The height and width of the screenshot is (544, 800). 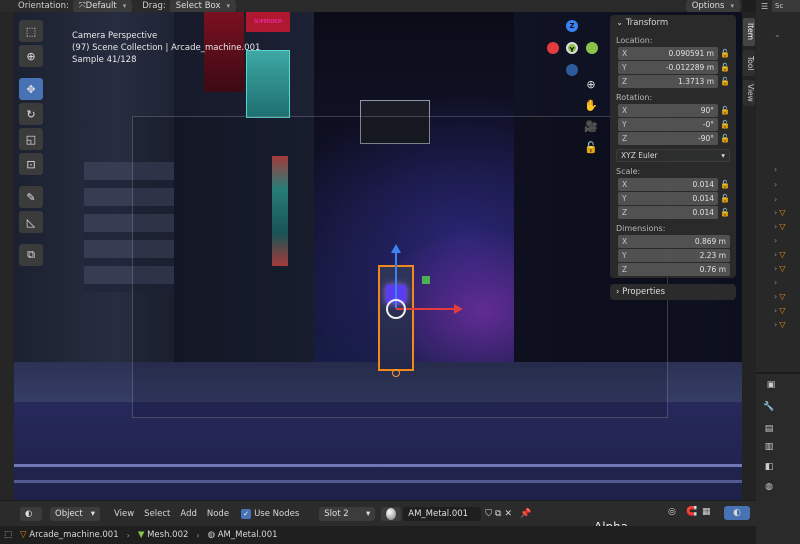 I want to click on menu-select: Select, so click(x=157, y=514).